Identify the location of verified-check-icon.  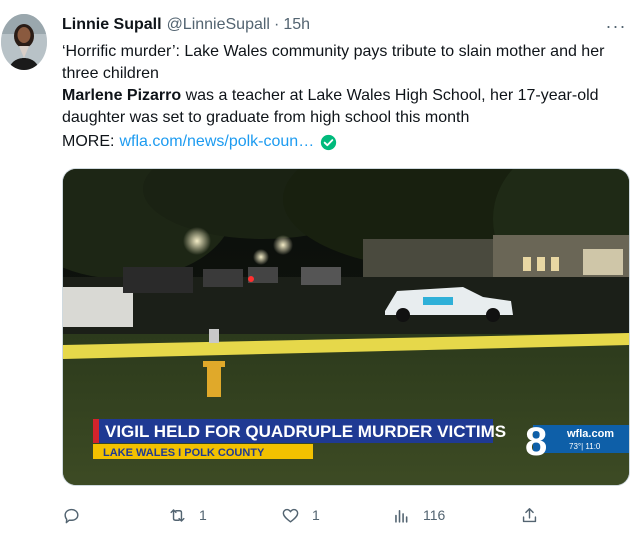
(329, 142).